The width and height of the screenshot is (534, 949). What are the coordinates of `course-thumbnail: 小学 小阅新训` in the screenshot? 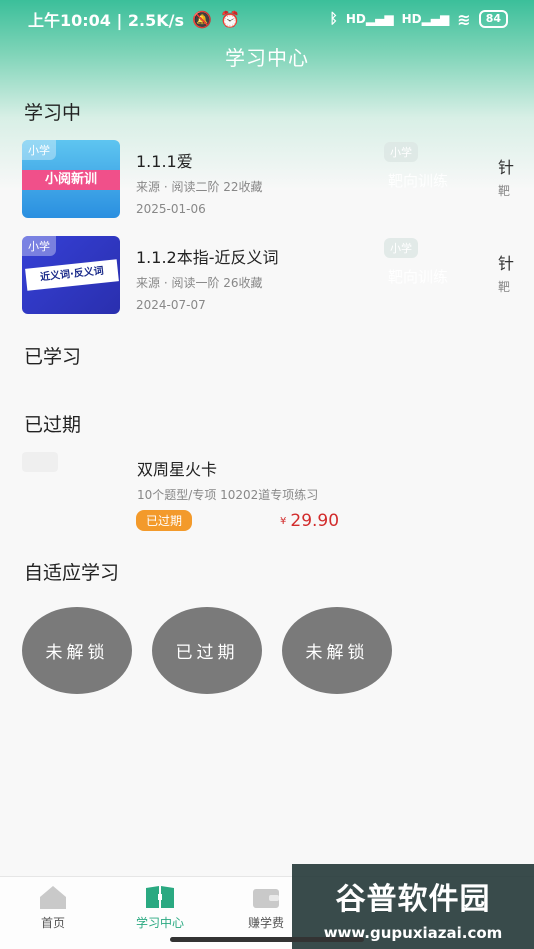 It's located at (71, 179).